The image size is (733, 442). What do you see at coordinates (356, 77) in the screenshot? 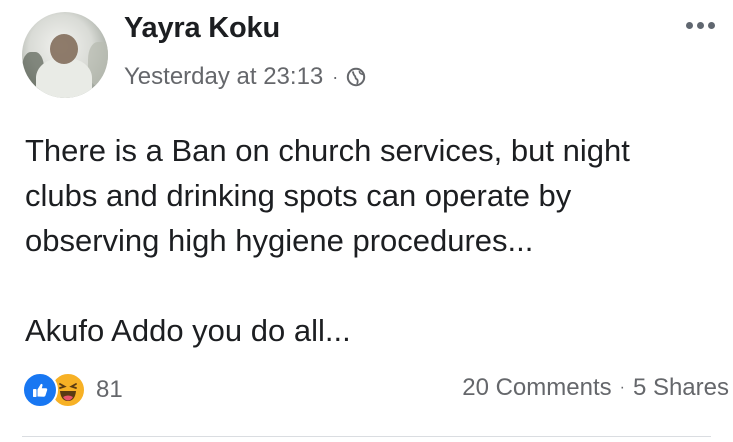
I see `globe-icon` at bounding box center [356, 77].